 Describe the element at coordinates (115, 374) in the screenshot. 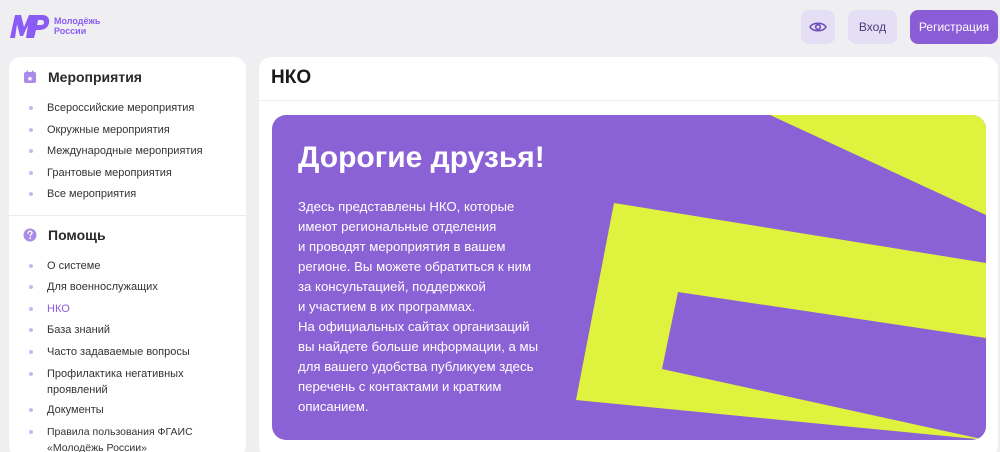

I see `sidebar-item-label-line-1: Профилактика негативных` at that location.